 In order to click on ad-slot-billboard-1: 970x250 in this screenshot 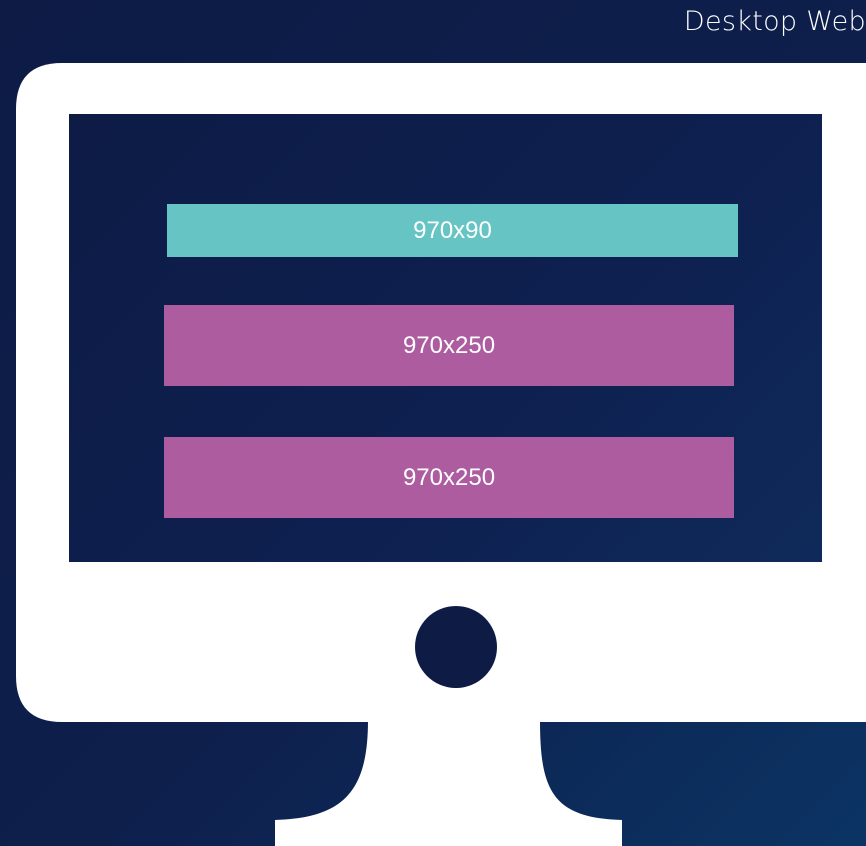, I will do `click(449, 345)`.